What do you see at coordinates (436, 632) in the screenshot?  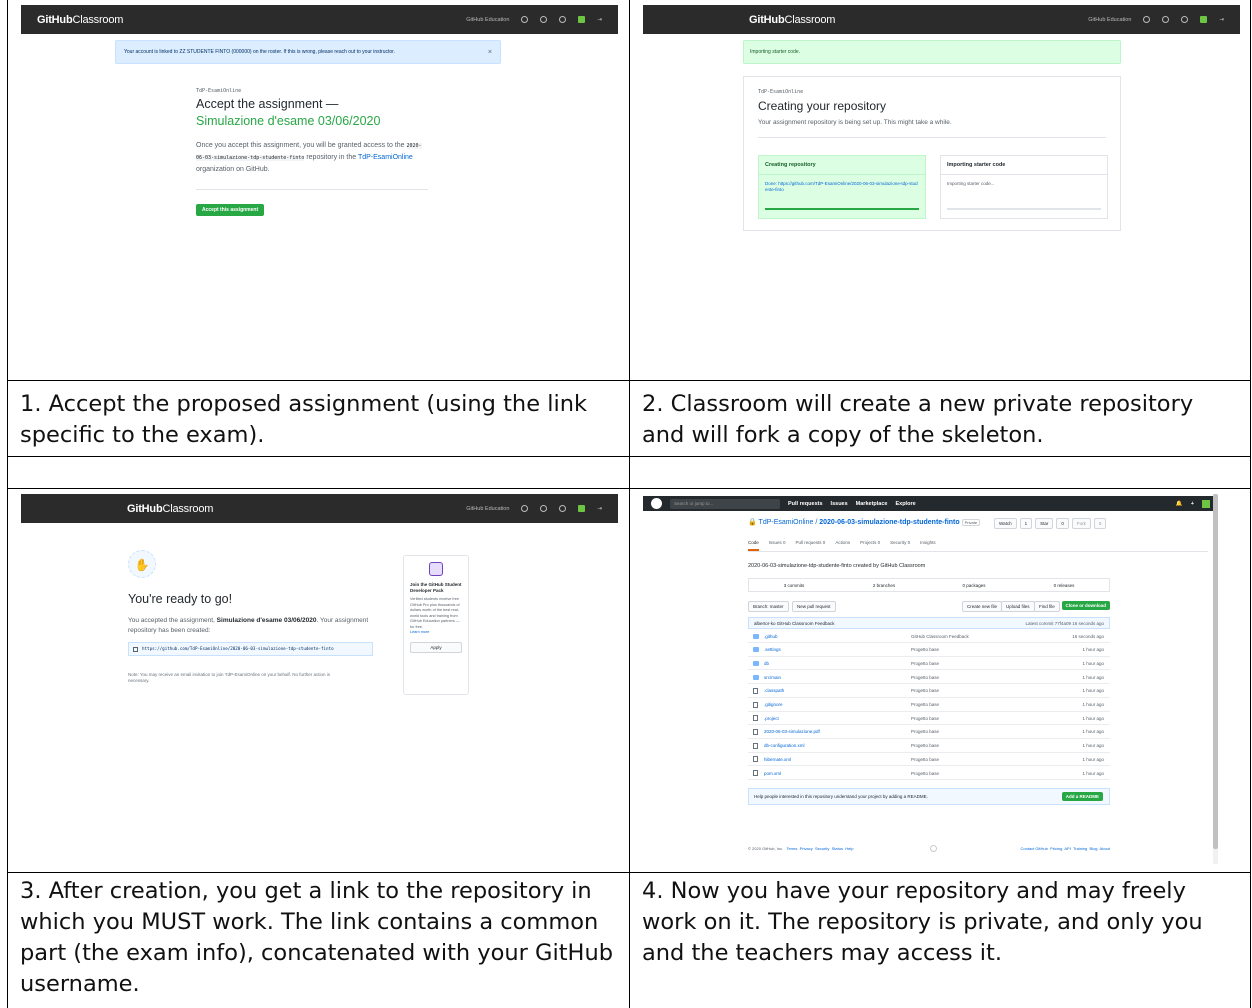 I see `learn-more-link: Learn more` at bounding box center [436, 632].